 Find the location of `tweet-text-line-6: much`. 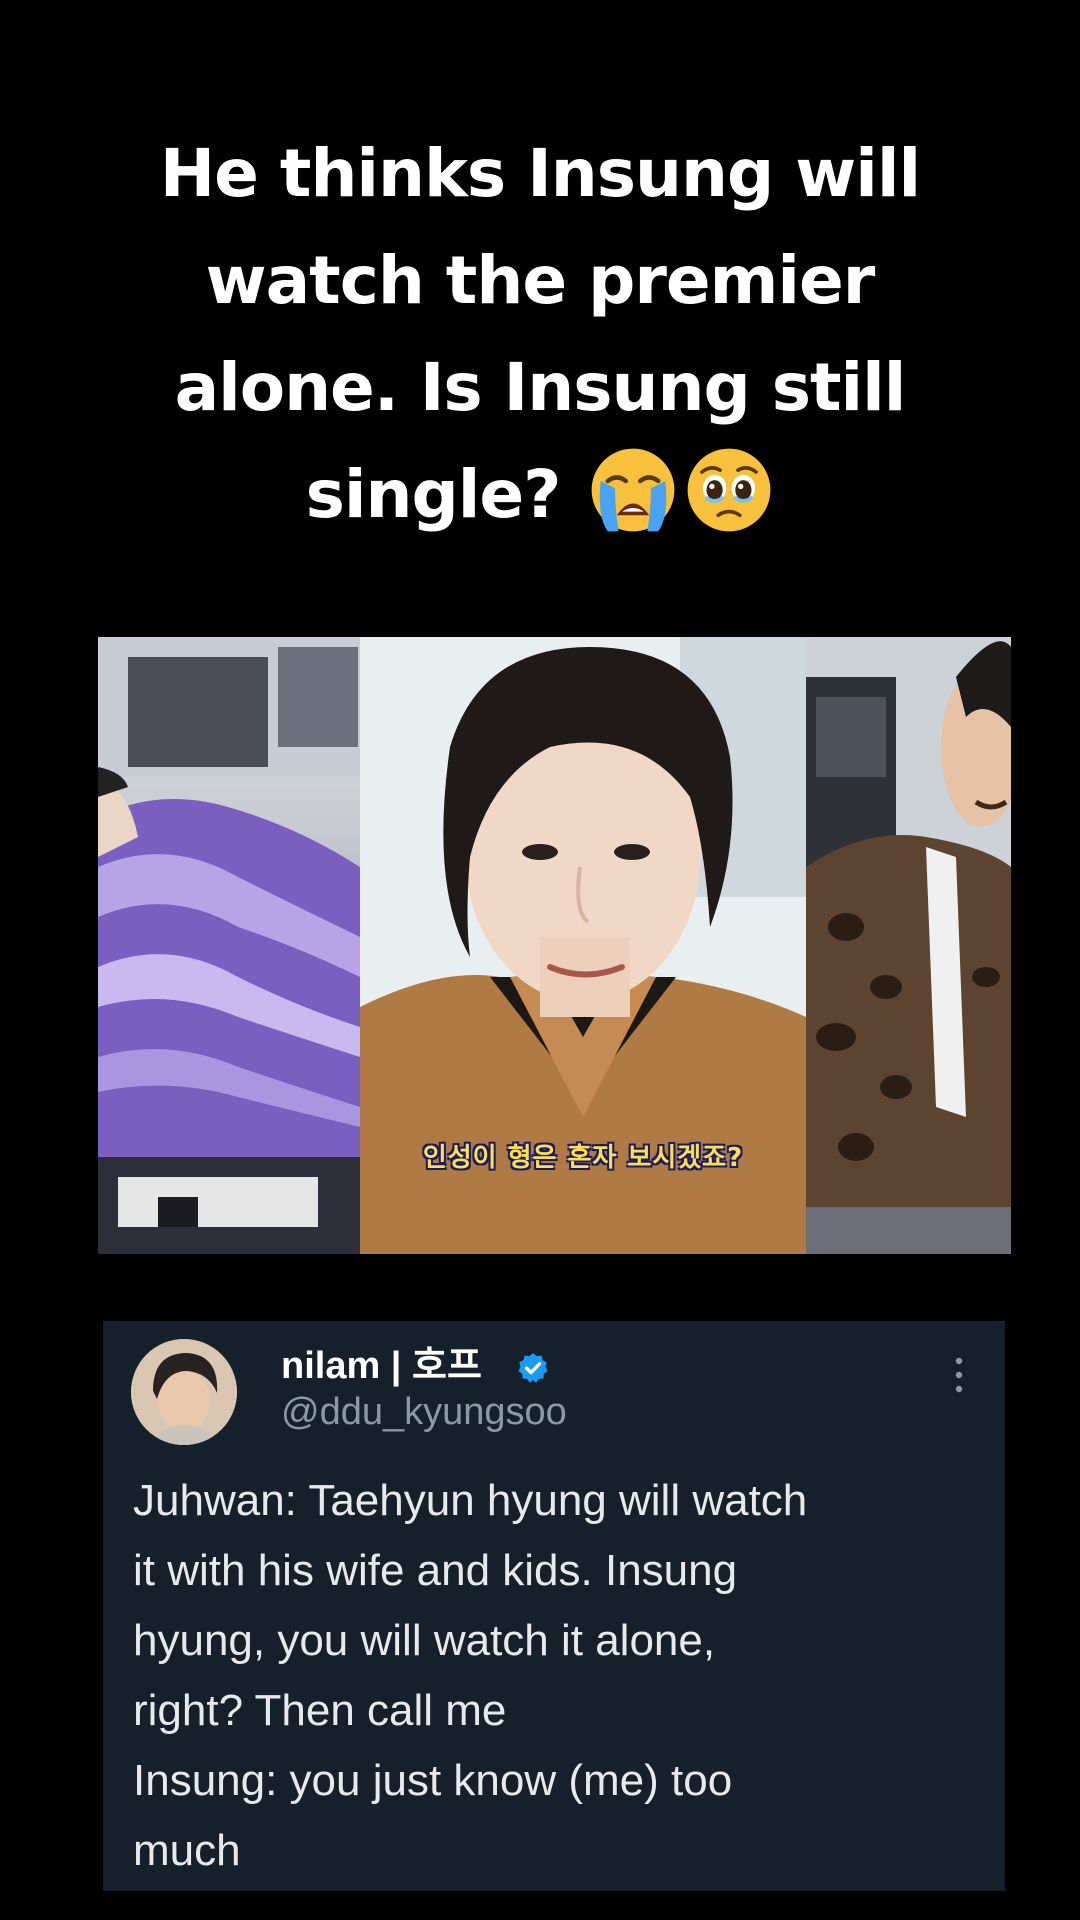

tweet-text-line-6: much is located at coordinates (187, 1850).